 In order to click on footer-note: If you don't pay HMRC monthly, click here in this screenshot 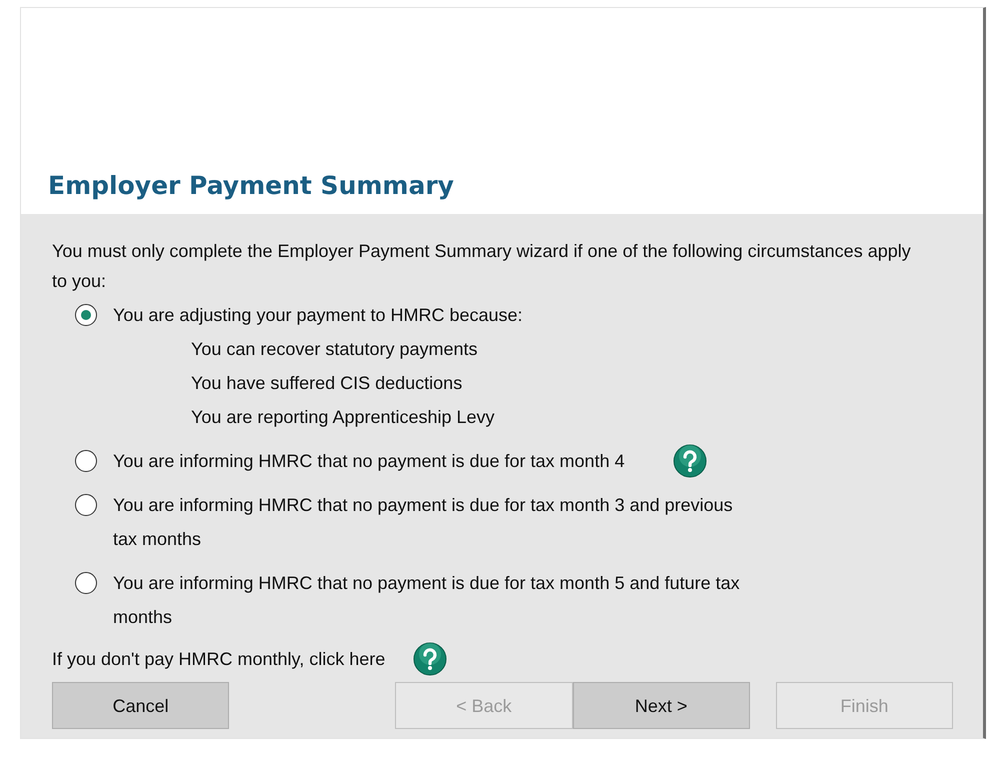, I will do `click(219, 659)`.